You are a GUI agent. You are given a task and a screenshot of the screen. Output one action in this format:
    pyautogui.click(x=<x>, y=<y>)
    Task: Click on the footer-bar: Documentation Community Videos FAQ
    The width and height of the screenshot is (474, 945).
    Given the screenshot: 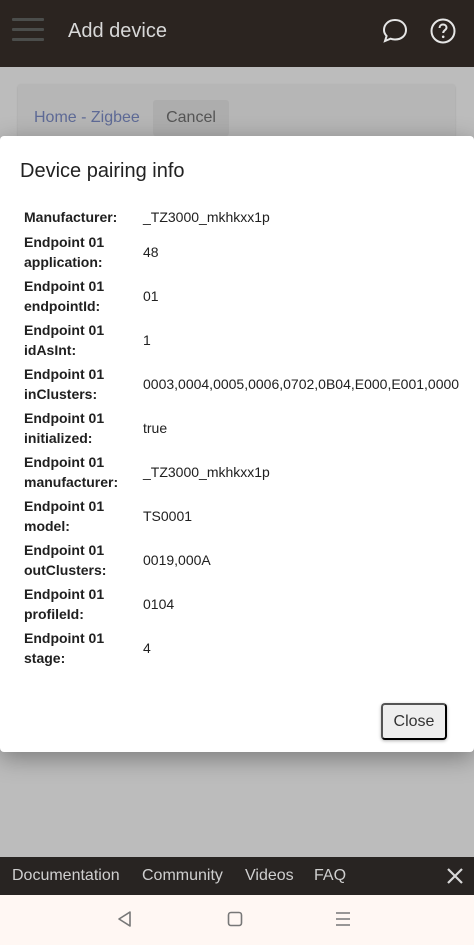 What is the action you would take?
    pyautogui.click(x=237, y=876)
    